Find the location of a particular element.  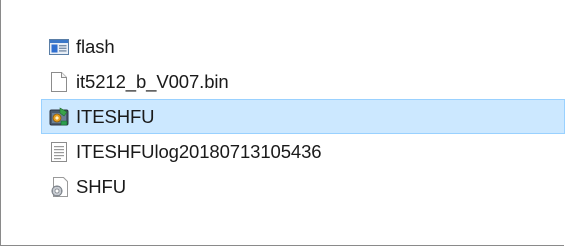

text-file-icon is located at coordinates (59, 152).